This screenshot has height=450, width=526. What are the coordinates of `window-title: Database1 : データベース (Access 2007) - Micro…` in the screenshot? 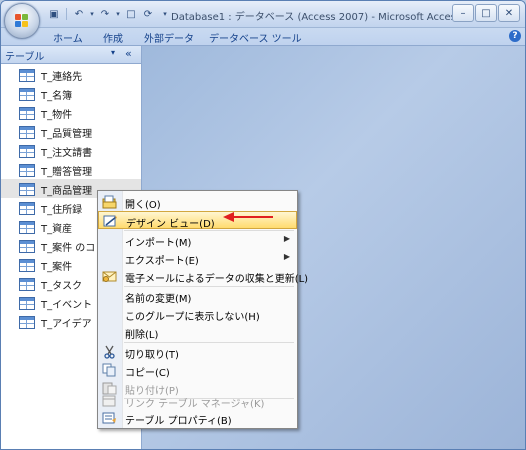 It's located at (316, 17).